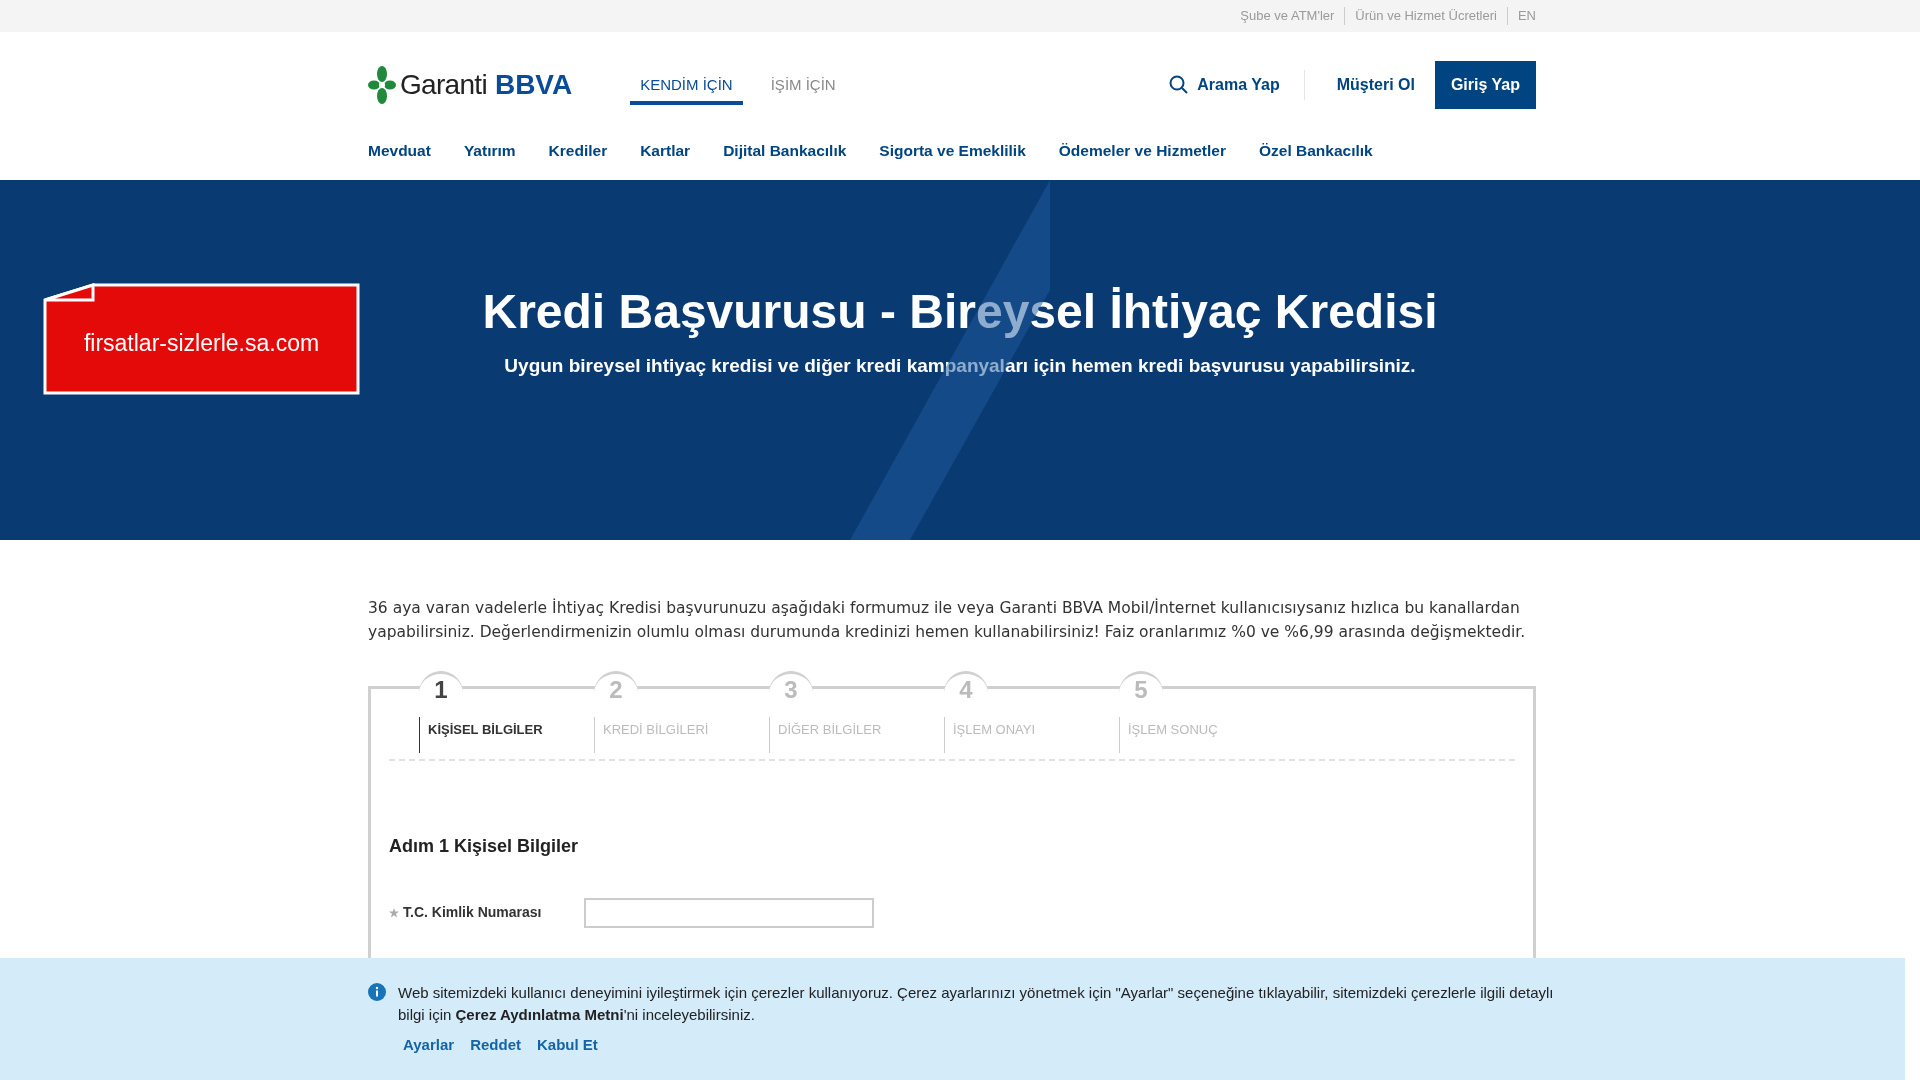 Image resolution: width=1920 pixels, height=1080 pixels. I want to click on segment-tab: İŞİM İÇİN, so click(803, 82).